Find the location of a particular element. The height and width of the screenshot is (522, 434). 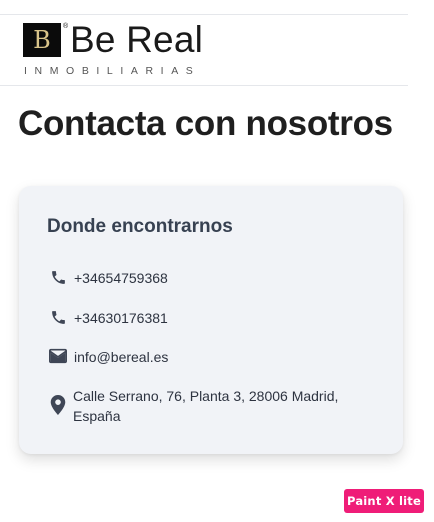

brand-logo: B ® Be Real INMOBILIARIAS is located at coordinates (123, 49).